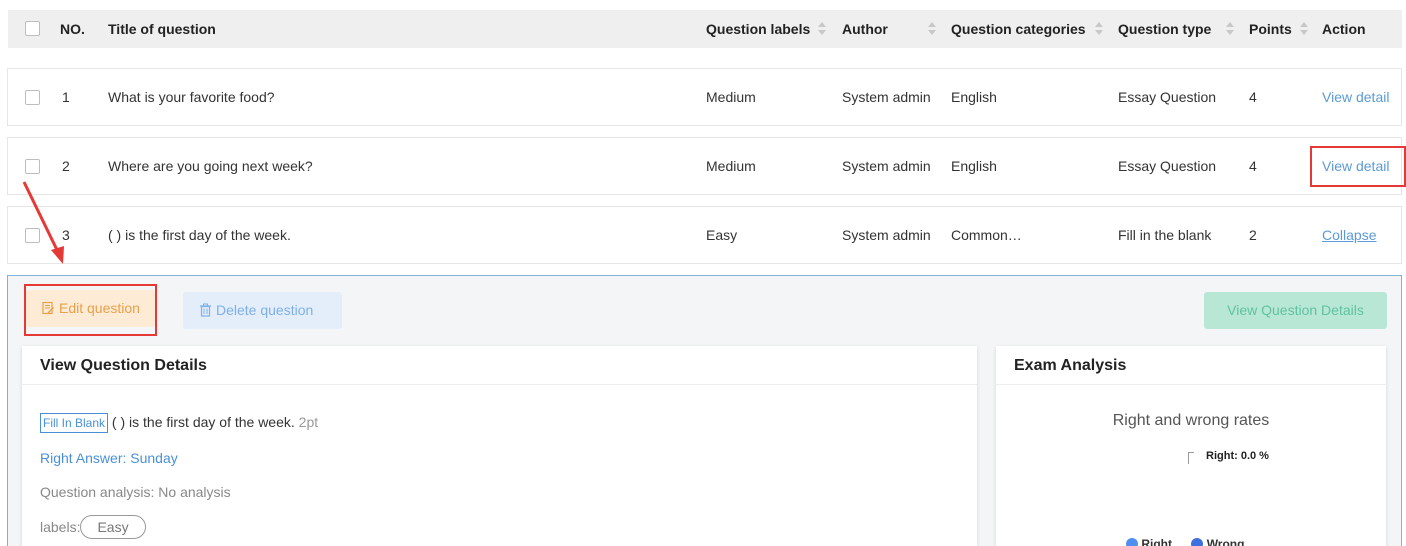 Image resolution: width=1406 pixels, height=546 pixels. Describe the element at coordinates (1355, 97) in the screenshot. I see `view-detail-link: View detail` at that location.